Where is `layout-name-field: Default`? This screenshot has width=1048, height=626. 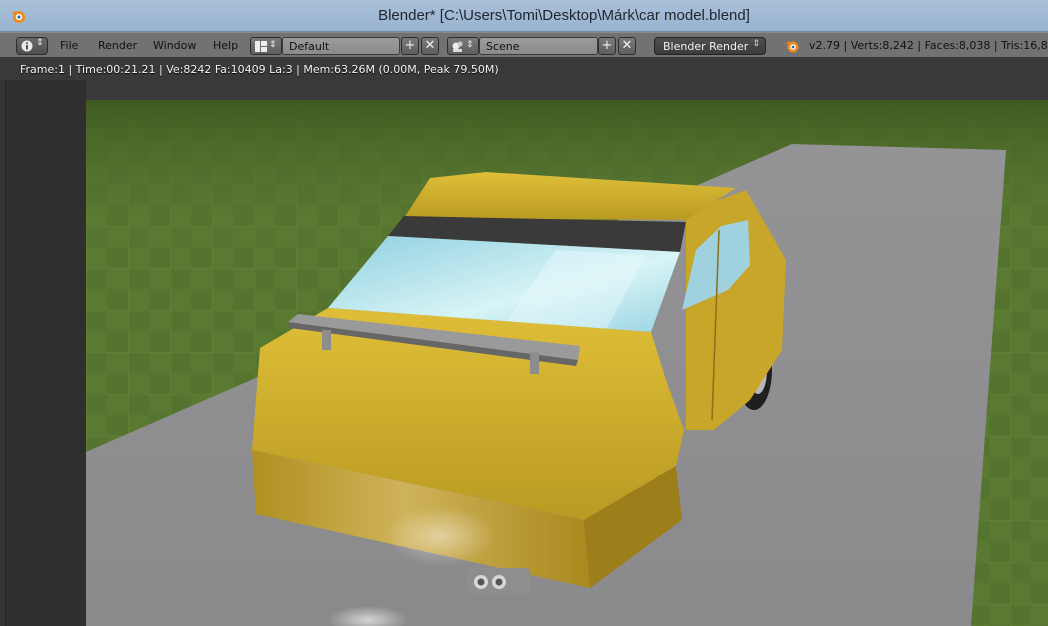
layout-name-field: Default is located at coordinates (341, 46).